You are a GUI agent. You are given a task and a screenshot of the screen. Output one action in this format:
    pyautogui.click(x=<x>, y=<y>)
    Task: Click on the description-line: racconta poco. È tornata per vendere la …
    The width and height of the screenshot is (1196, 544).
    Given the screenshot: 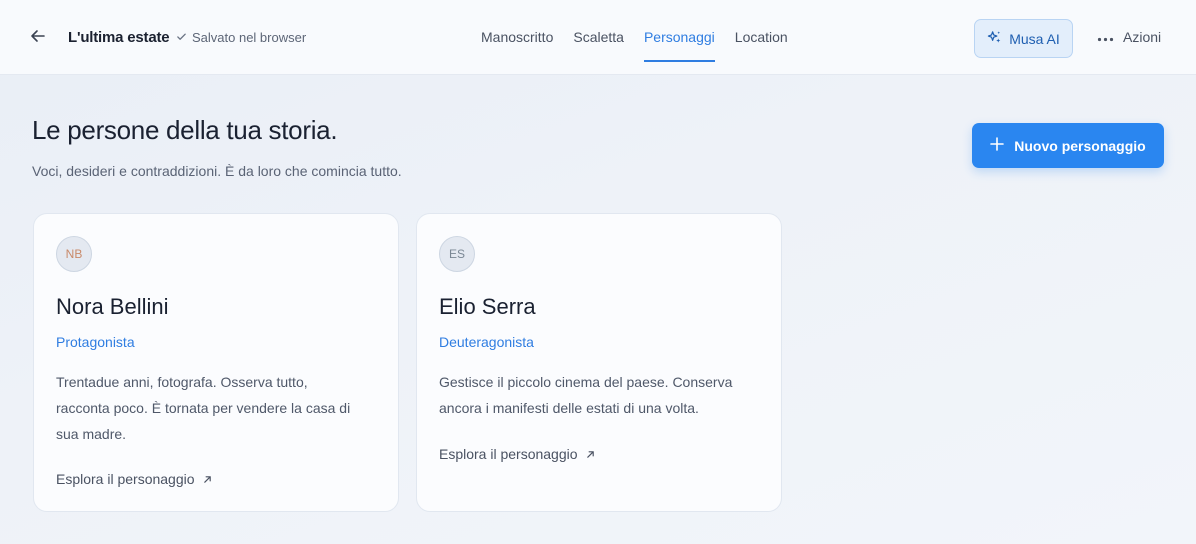 What is the action you would take?
    pyautogui.click(x=203, y=408)
    